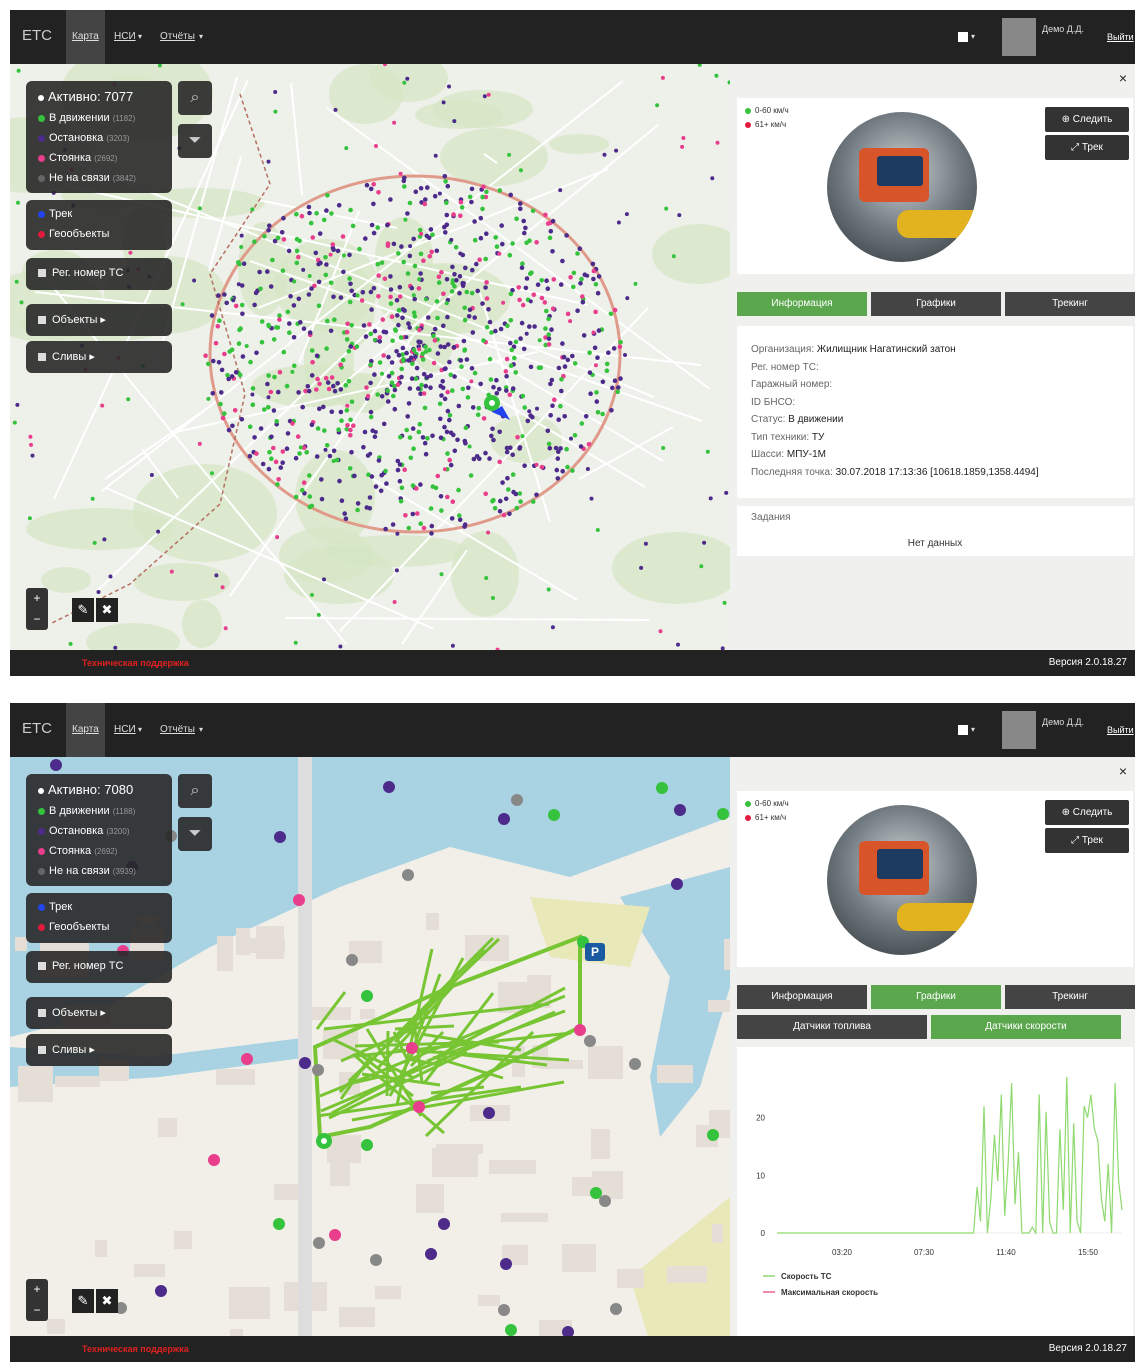  What do you see at coordinates (1026, 1027) in the screenshot?
I see `subtab-speed-sensors: Датчики скорости` at bounding box center [1026, 1027].